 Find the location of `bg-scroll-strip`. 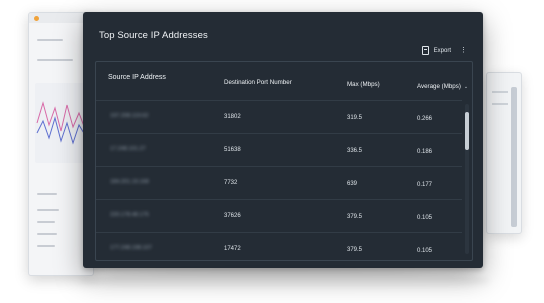

bg-scroll-strip is located at coordinates (514, 157).